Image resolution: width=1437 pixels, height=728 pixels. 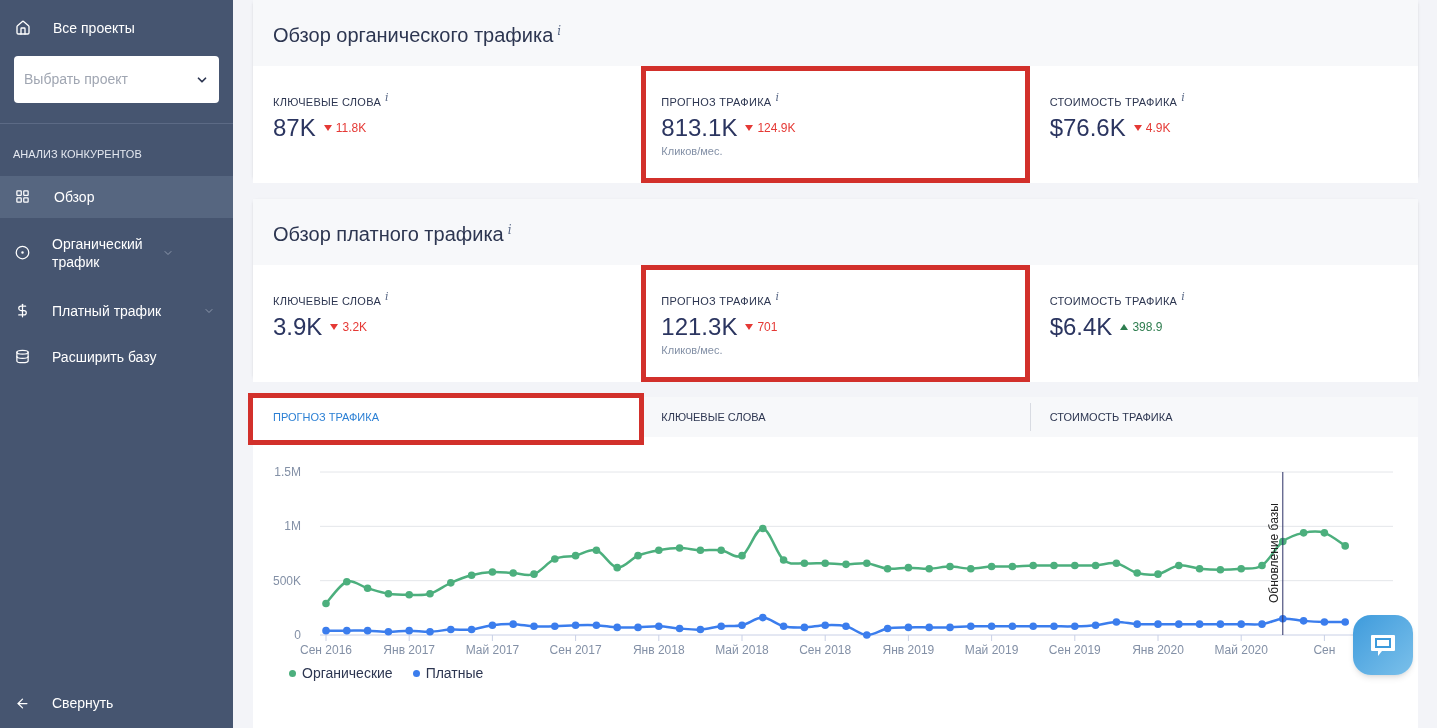 What do you see at coordinates (116, 252) in the screenshot?
I see `nav-item: Органический трафик` at bounding box center [116, 252].